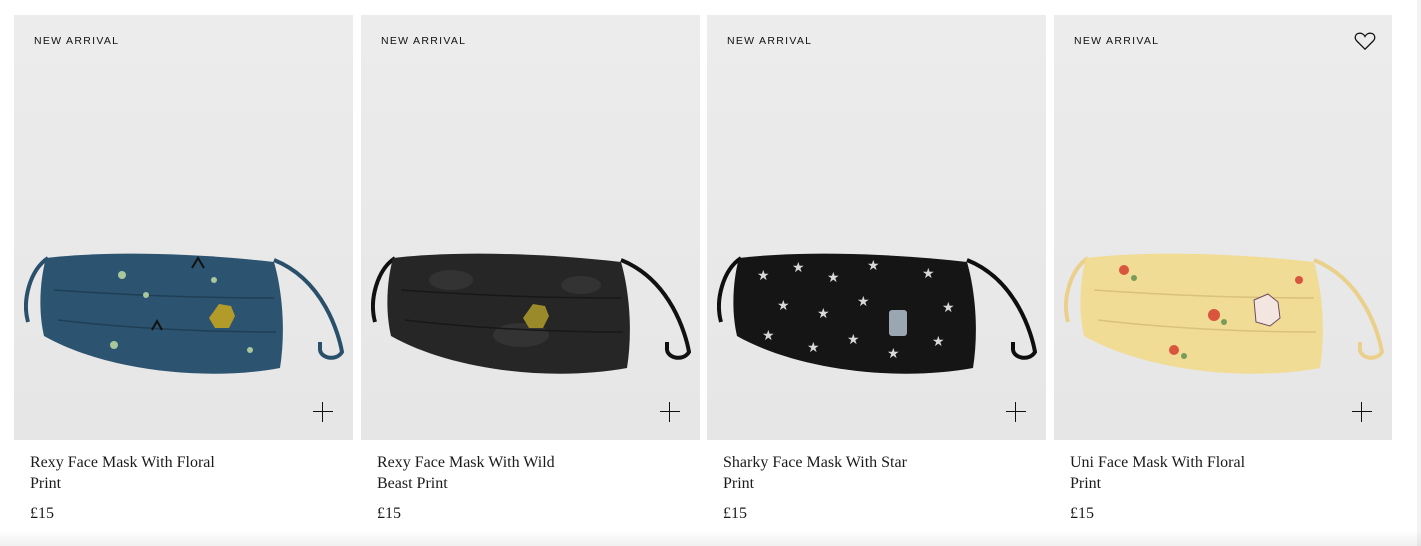  What do you see at coordinates (1419, 273) in the screenshot?
I see `scroll-edge` at bounding box center [1419, 273].